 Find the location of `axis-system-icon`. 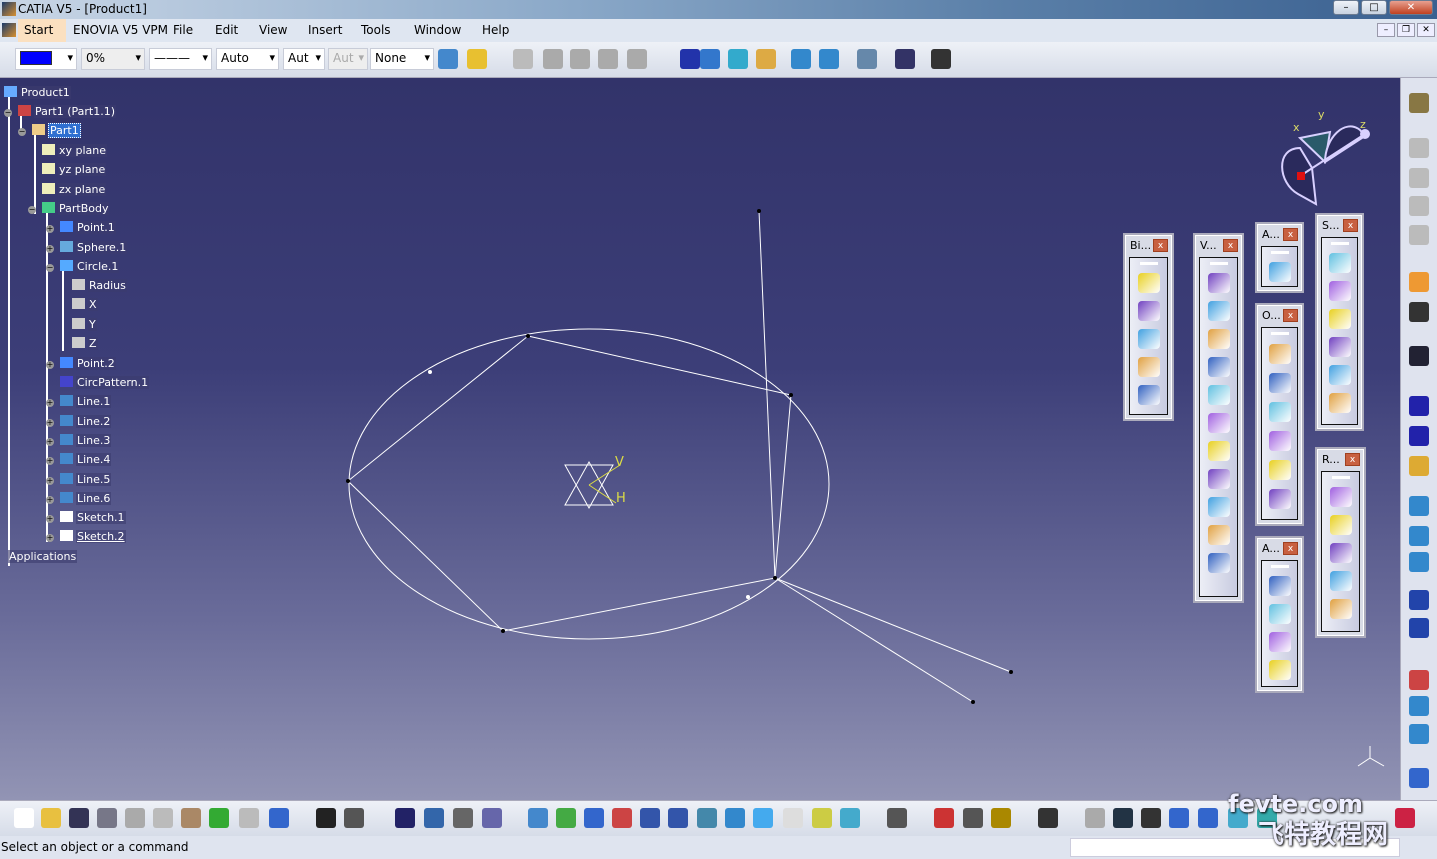

axis-system-icon is located at coordinates (1340, 609).